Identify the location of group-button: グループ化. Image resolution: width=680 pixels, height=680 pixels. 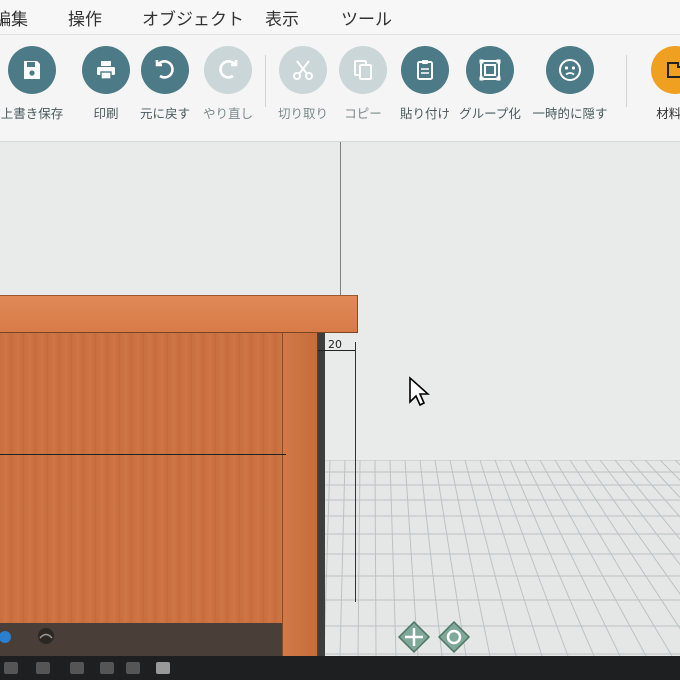
(490, 86).